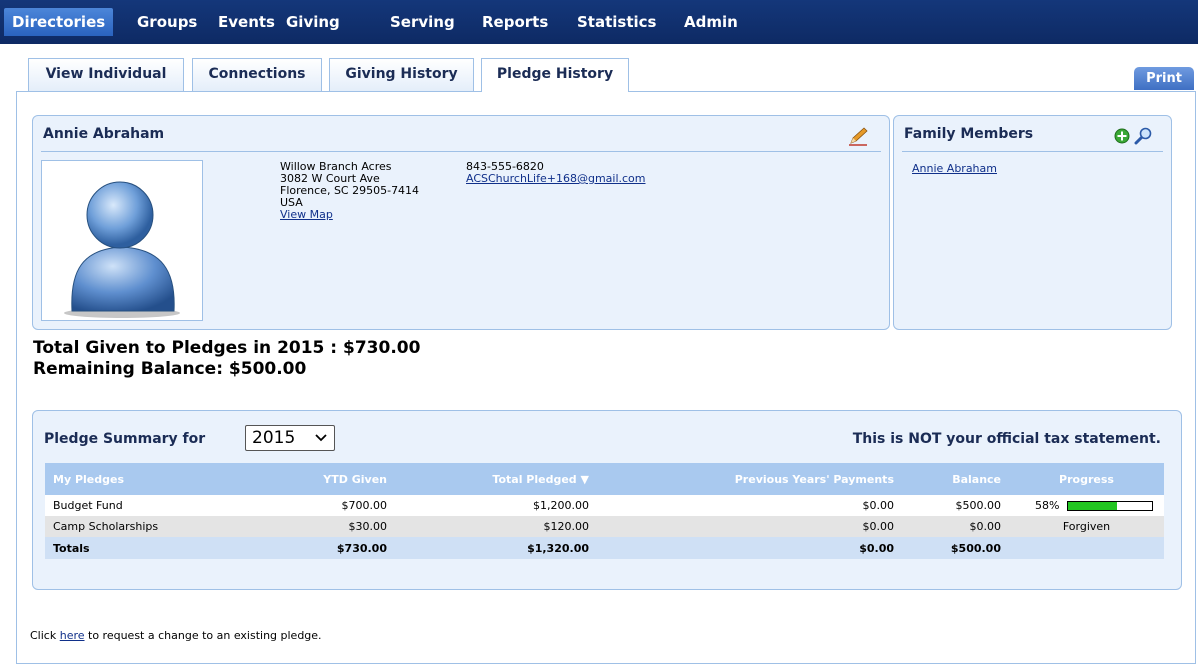 This screenshot has height=667, width=1198. What do you see at coordinates (122, 249) in the screenshot?
I see `person-silhouette-icon` at bounding box center [122, 249].